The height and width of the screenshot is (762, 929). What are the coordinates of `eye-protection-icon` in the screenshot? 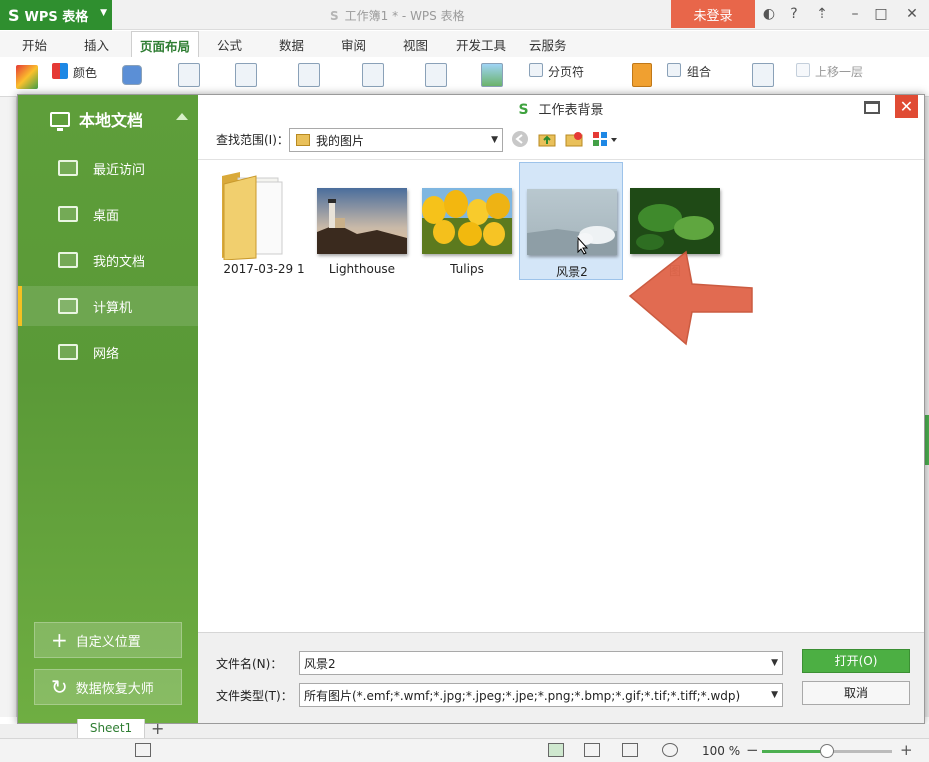 It's located at (670, 750).